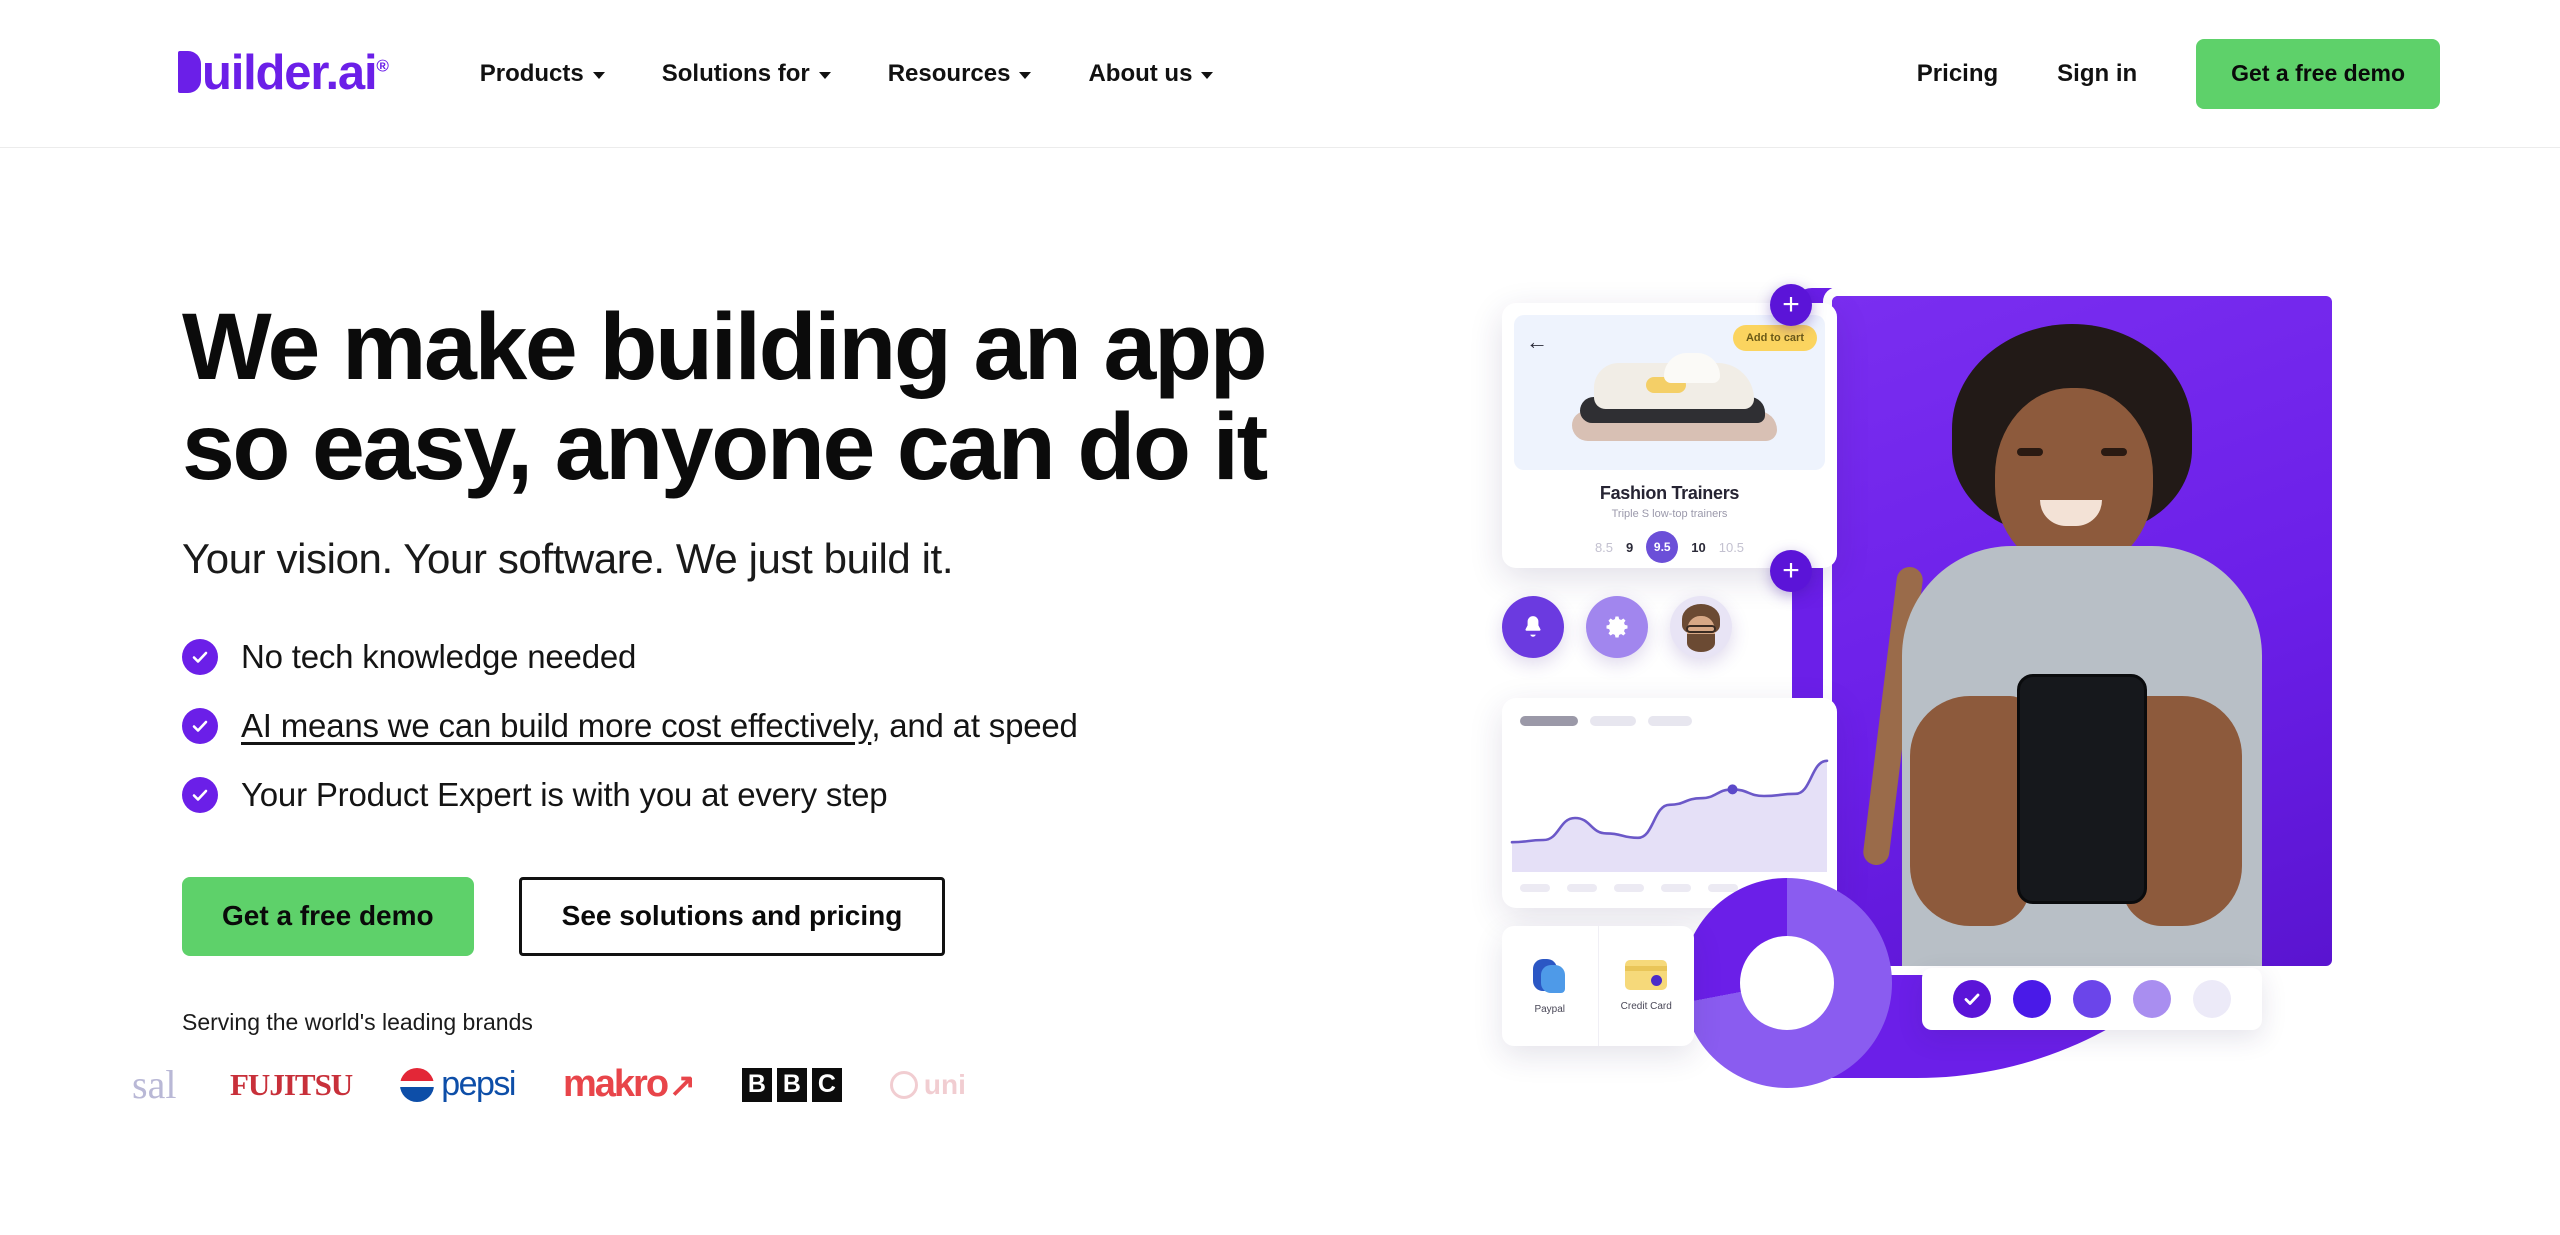 The image size is (2560, 1235). What do you see at coordinates (1698, 547) in the screenshot?
I see `size-option: 10` at bounding box center [1698, 547].